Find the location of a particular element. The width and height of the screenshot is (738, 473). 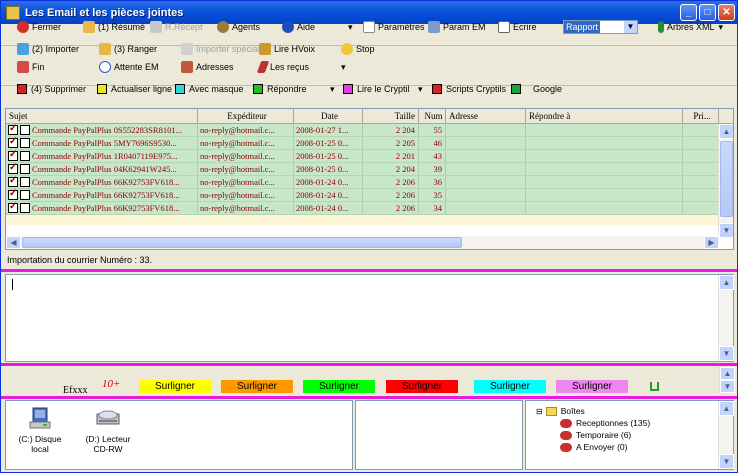

aide-dropdown: ▾ is located at coordinates (350, 27).